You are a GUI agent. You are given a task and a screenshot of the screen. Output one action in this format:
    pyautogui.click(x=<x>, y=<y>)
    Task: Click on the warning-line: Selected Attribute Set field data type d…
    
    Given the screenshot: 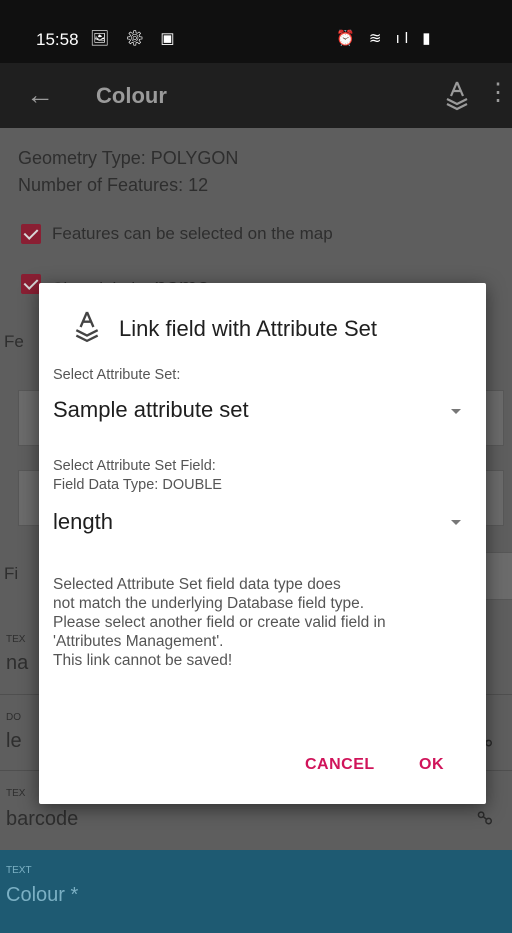 What is the action you would take?
    pyautogui.click(x=197, y=584)
    